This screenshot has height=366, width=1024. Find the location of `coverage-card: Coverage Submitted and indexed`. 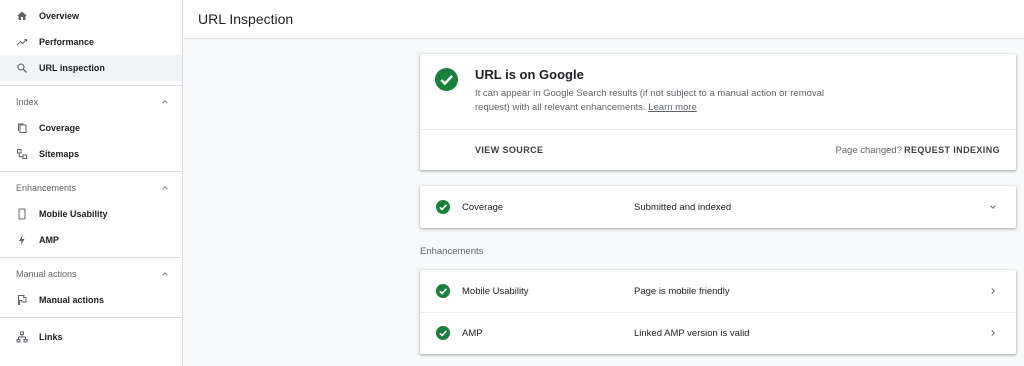

coverage-card: Coverage Submitted and indexed is located at coordinates (718, 207).